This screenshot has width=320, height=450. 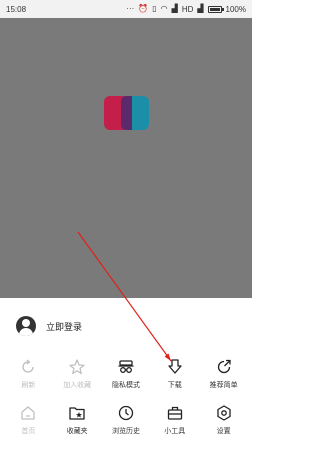 I want to click on wifi-icon: ◠, so click(x=164, y=8).